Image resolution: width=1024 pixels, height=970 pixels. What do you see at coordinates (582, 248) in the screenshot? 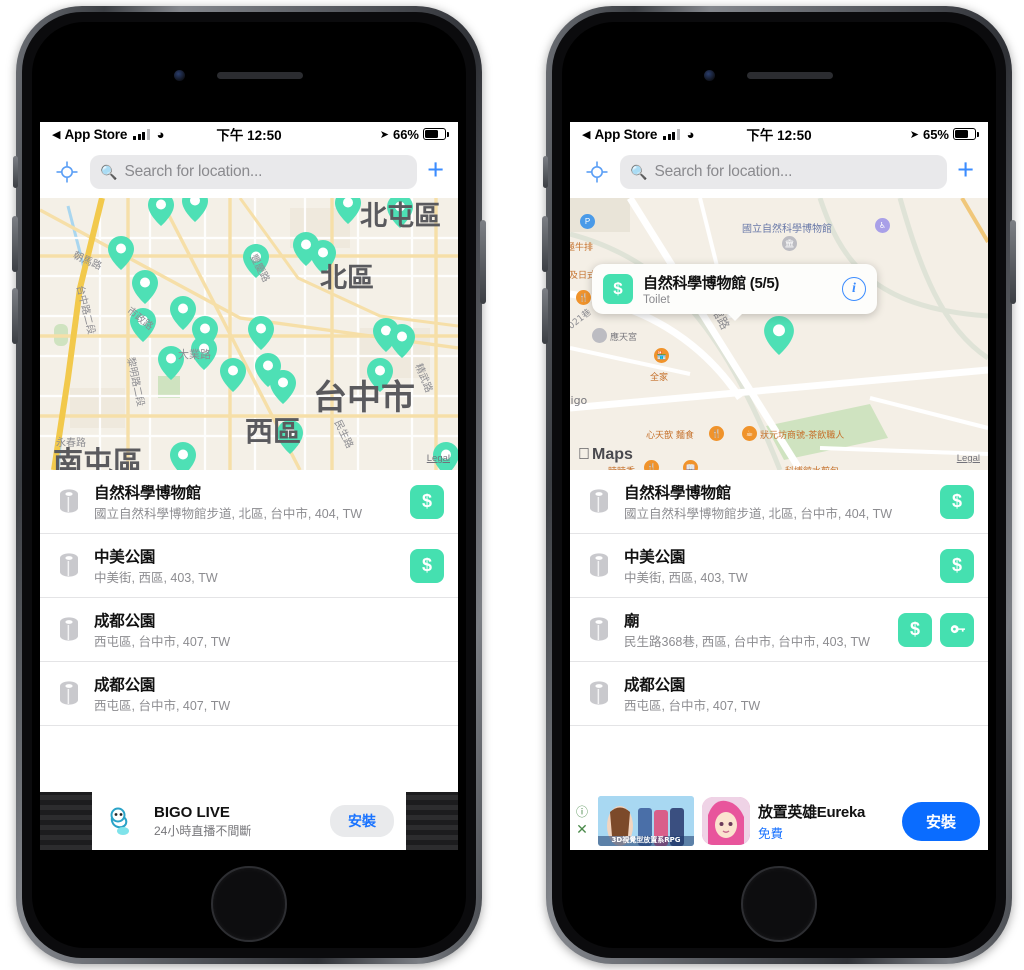
I see `map-poi-label: 極牛排` at bounding box center [582, 248].